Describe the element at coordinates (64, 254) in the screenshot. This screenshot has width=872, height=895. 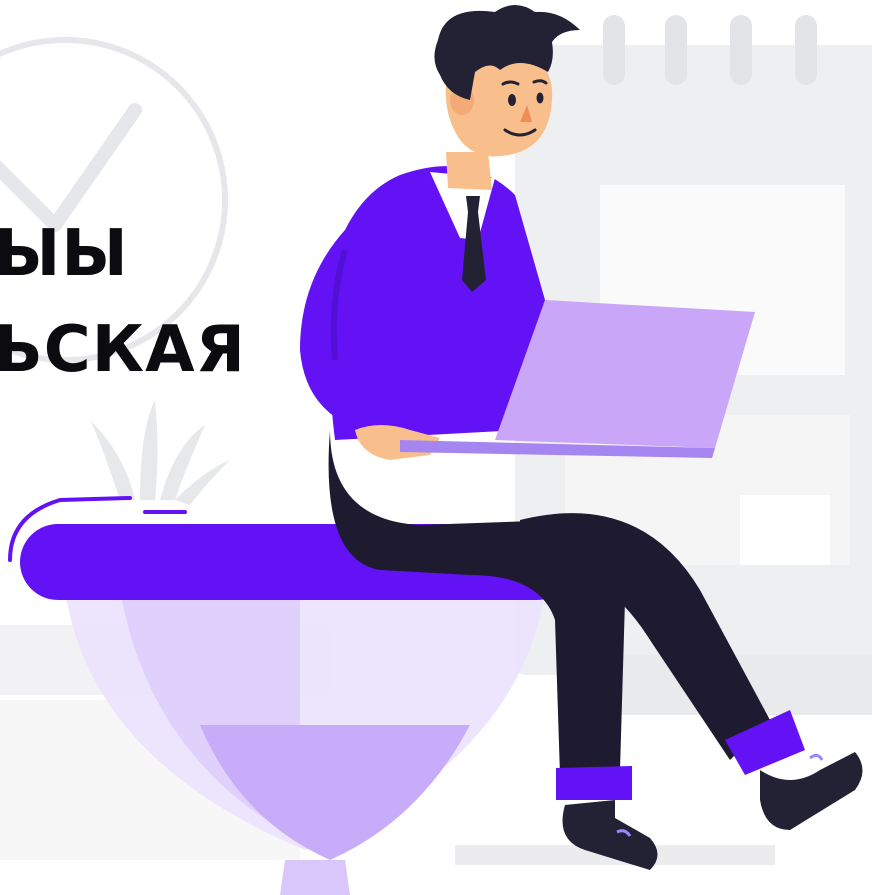
I see `headline-line-1: ЫЫ` at that location.